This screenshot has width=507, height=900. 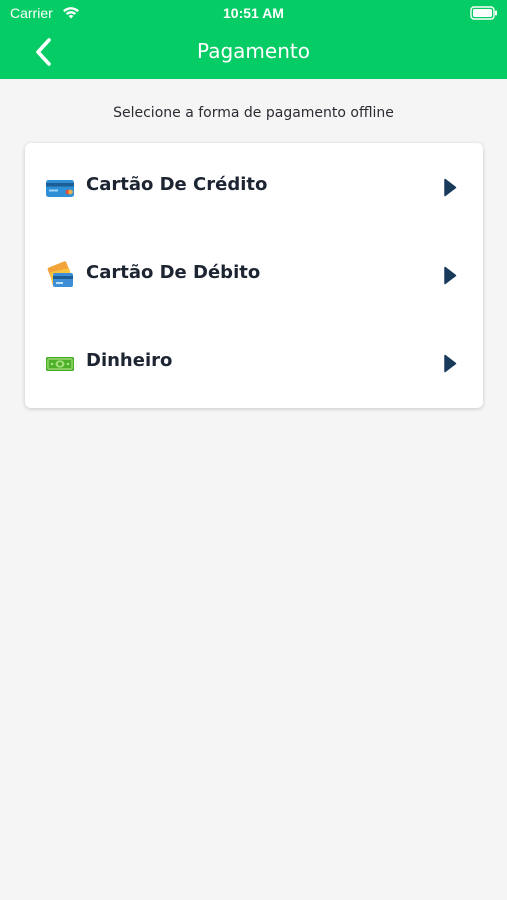 What do you see at coordinates (129, 360) in the screenshot?
I see `payment-option-label: Dinheiro` at bounding box center [129, 360].